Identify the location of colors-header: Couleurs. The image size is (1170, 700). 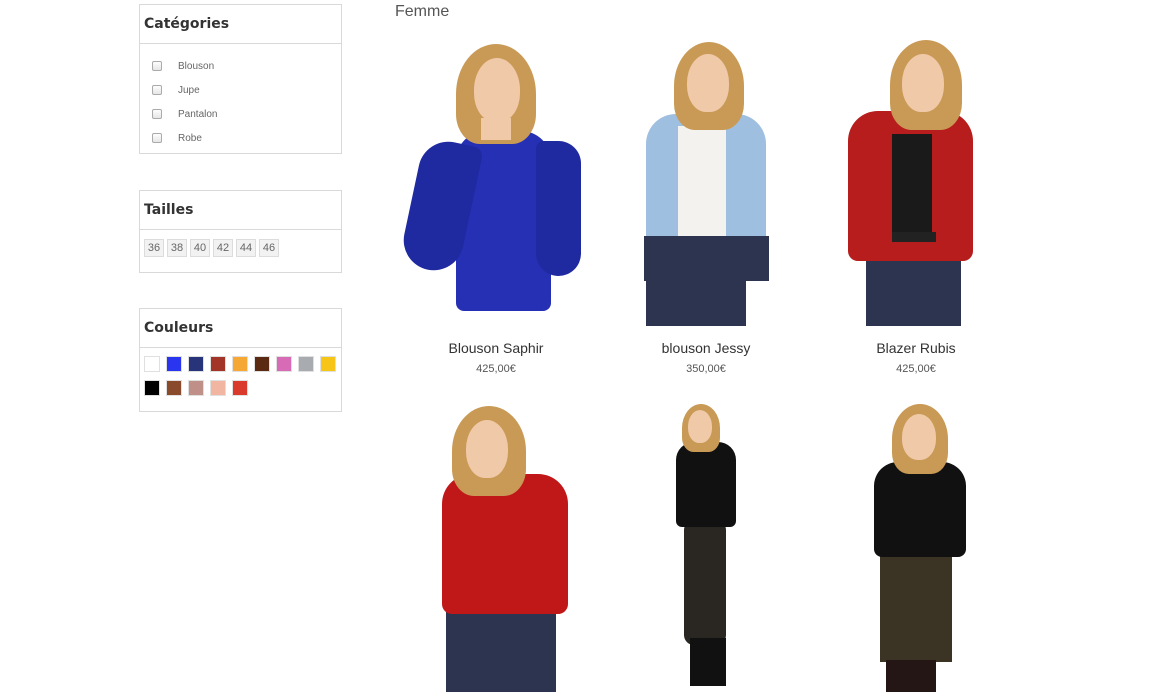
(240, 328).